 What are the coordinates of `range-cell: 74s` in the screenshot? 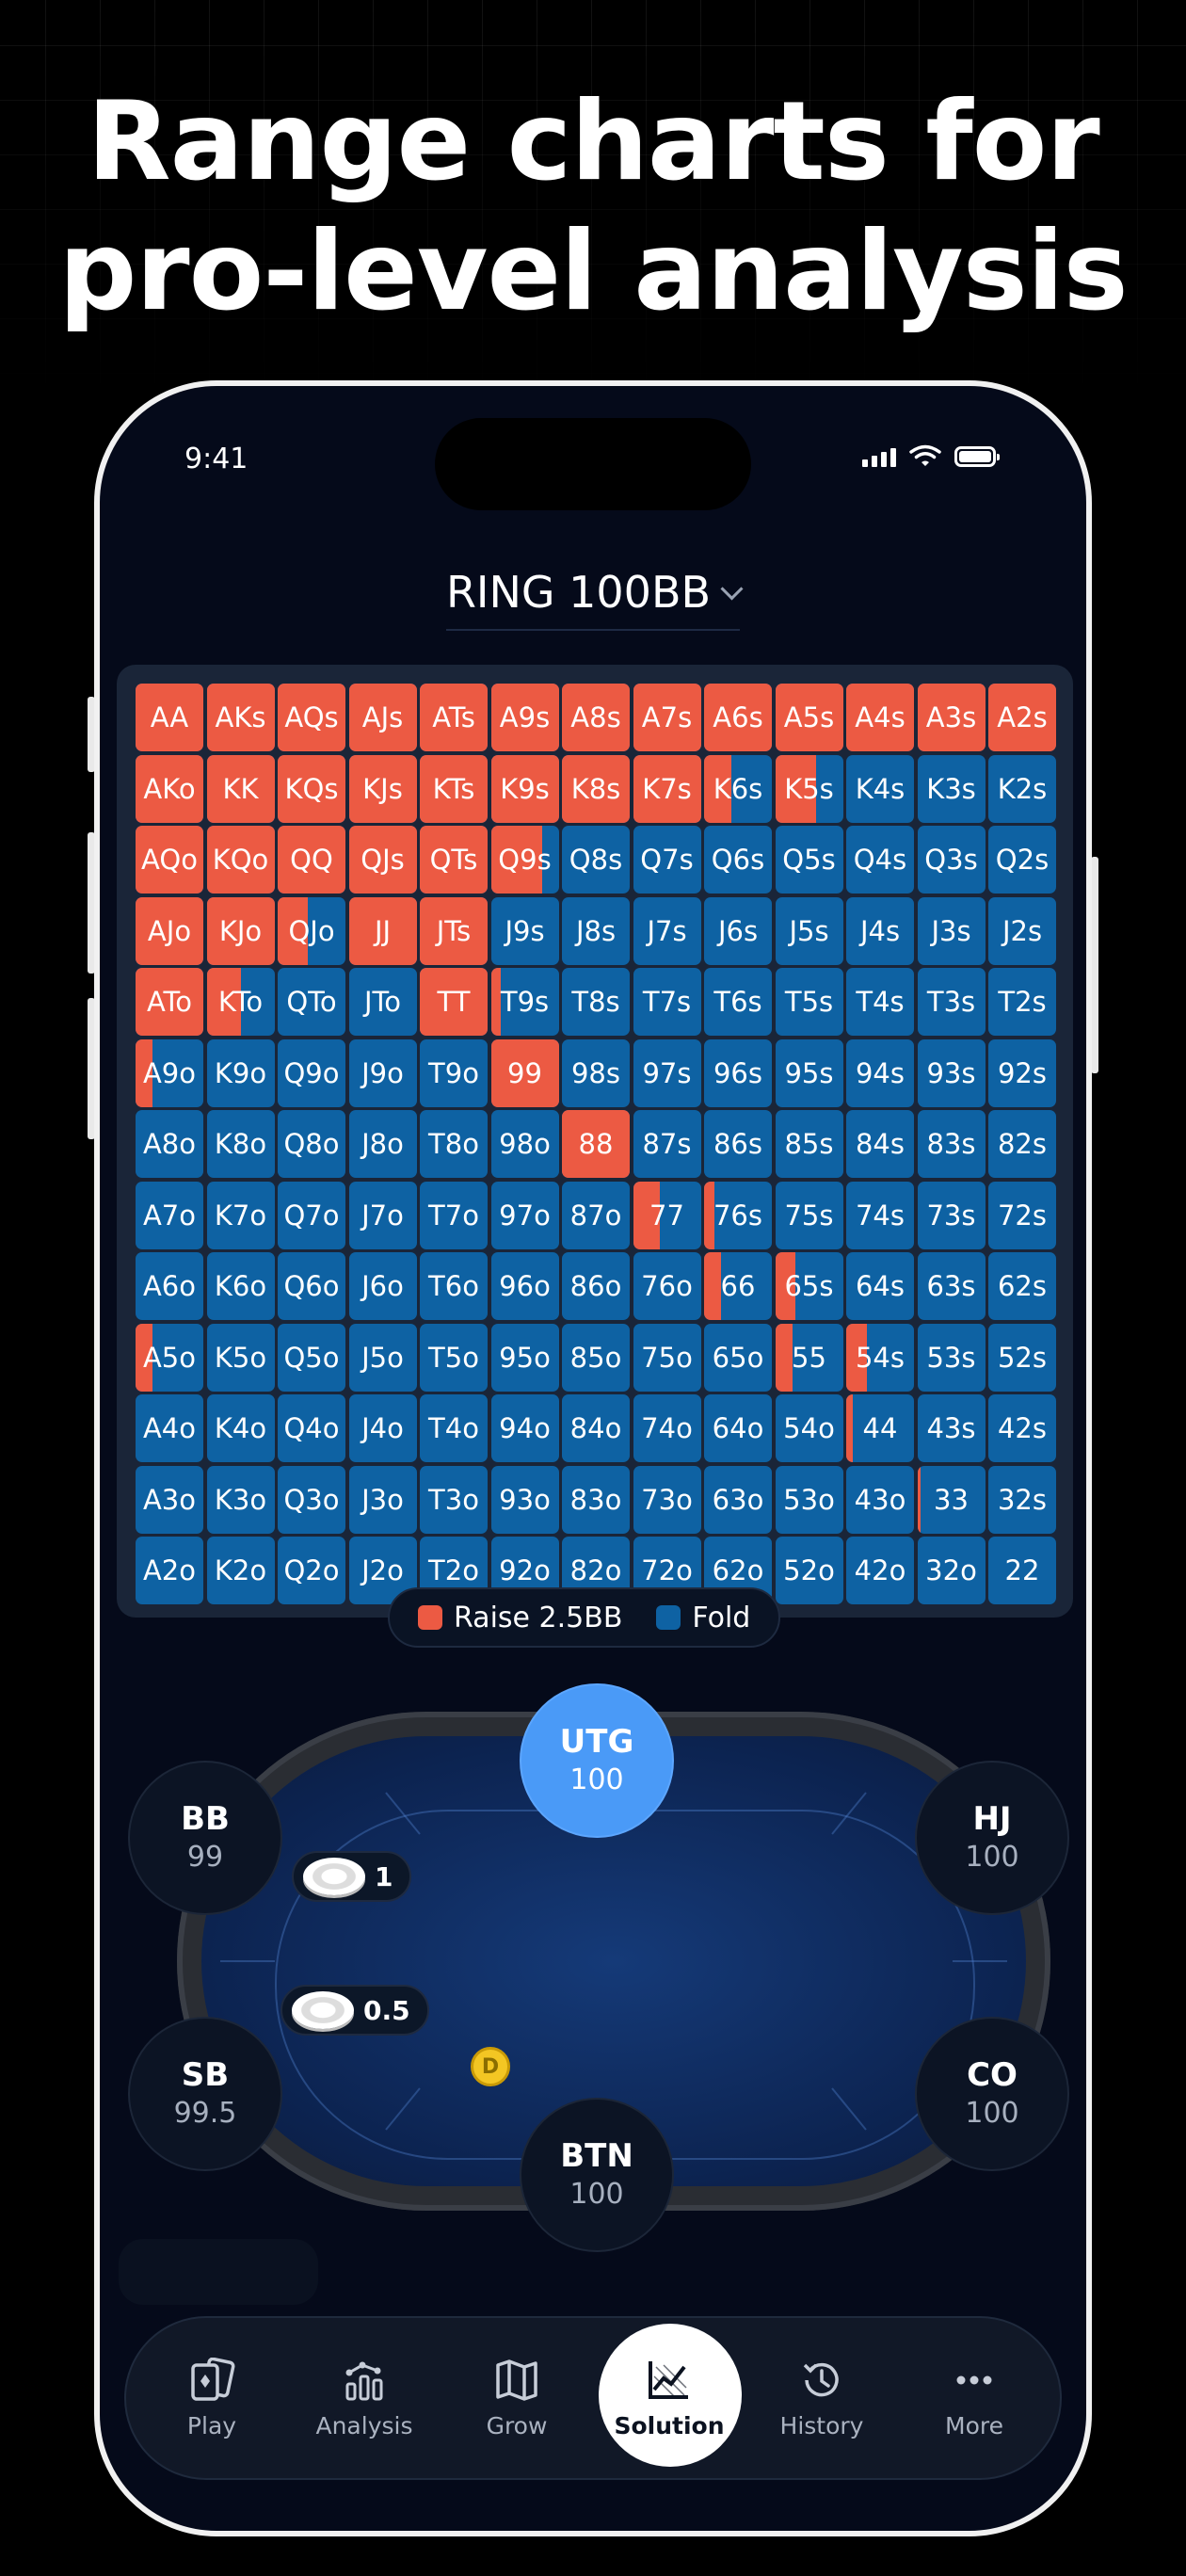 It's located at (880, 1215).